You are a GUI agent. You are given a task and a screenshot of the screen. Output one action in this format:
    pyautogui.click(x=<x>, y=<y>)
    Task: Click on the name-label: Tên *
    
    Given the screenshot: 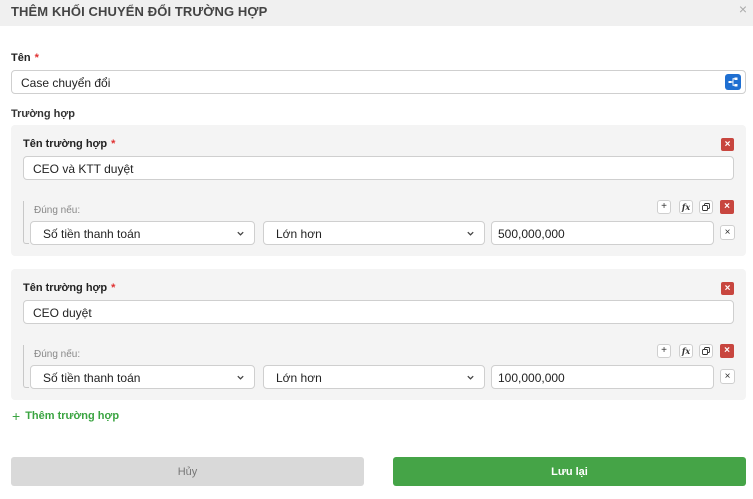 What is the action you would take?
    pyautogui.click(x=25, y=58)
    